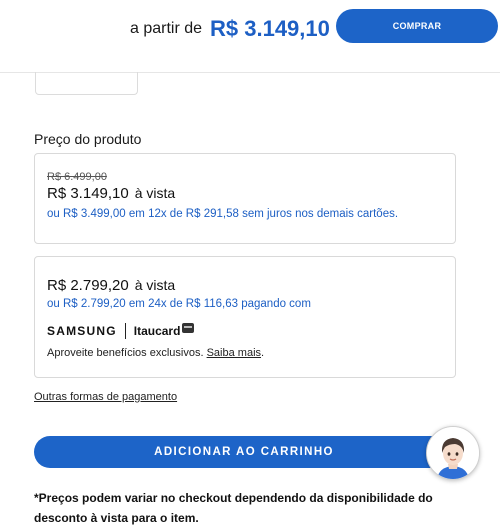 This screenshot has width=500, height=532. Describe the element at coordinates (244, 452) in the screenshot. I see `add-to-cart-button: ADICIONAR AO CARRINHO` at that location.